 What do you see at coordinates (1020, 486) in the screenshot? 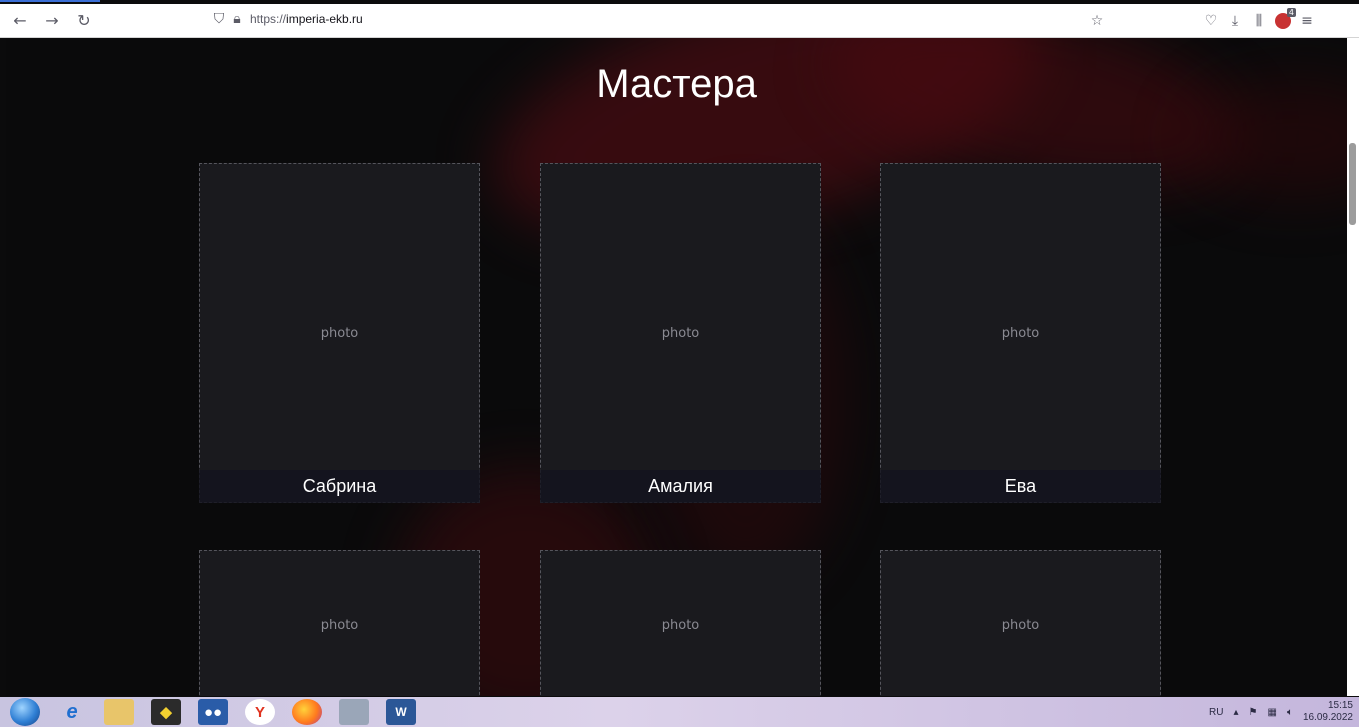
I see `card-name: Ева` at bounding box center [1020, 486].